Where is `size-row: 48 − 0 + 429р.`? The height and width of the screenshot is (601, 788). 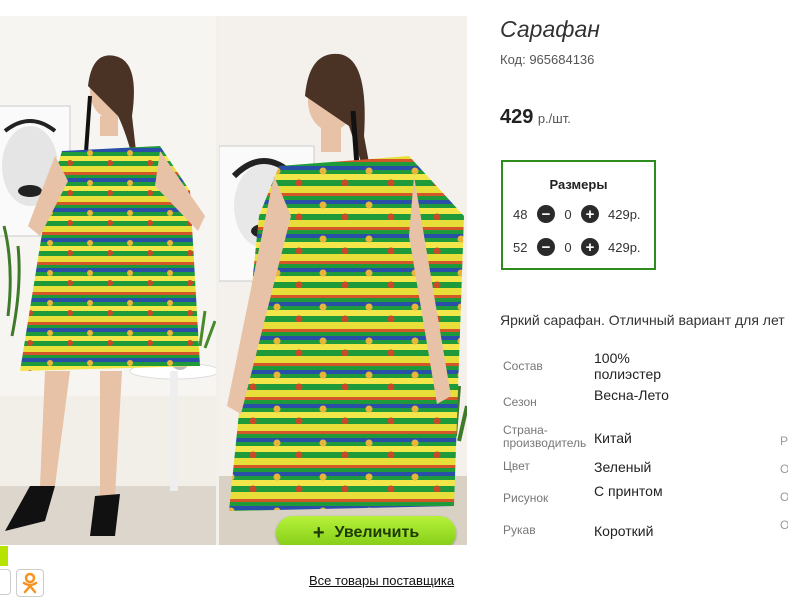
size-row: 48 − 0 + 429р. is located at coordinates (577, 214).